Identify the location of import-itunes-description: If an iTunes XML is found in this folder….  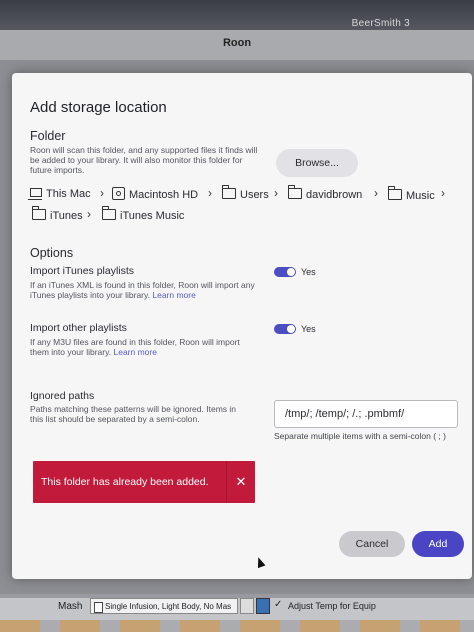
(142, 290).